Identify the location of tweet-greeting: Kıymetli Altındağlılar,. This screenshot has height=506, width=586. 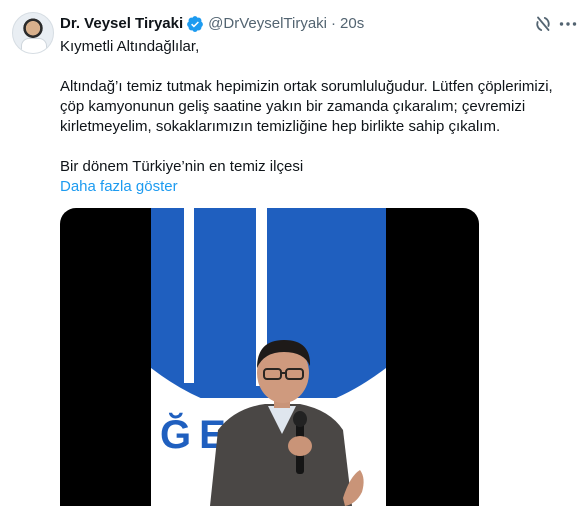
(130, 46).